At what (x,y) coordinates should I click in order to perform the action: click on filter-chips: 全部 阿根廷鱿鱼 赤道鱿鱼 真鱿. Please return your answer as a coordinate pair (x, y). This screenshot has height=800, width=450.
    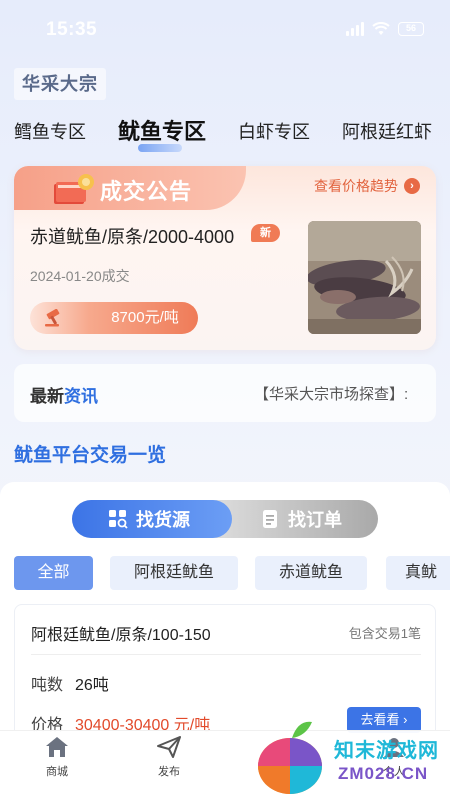
    Looking at the image, I should click on (232, 573).